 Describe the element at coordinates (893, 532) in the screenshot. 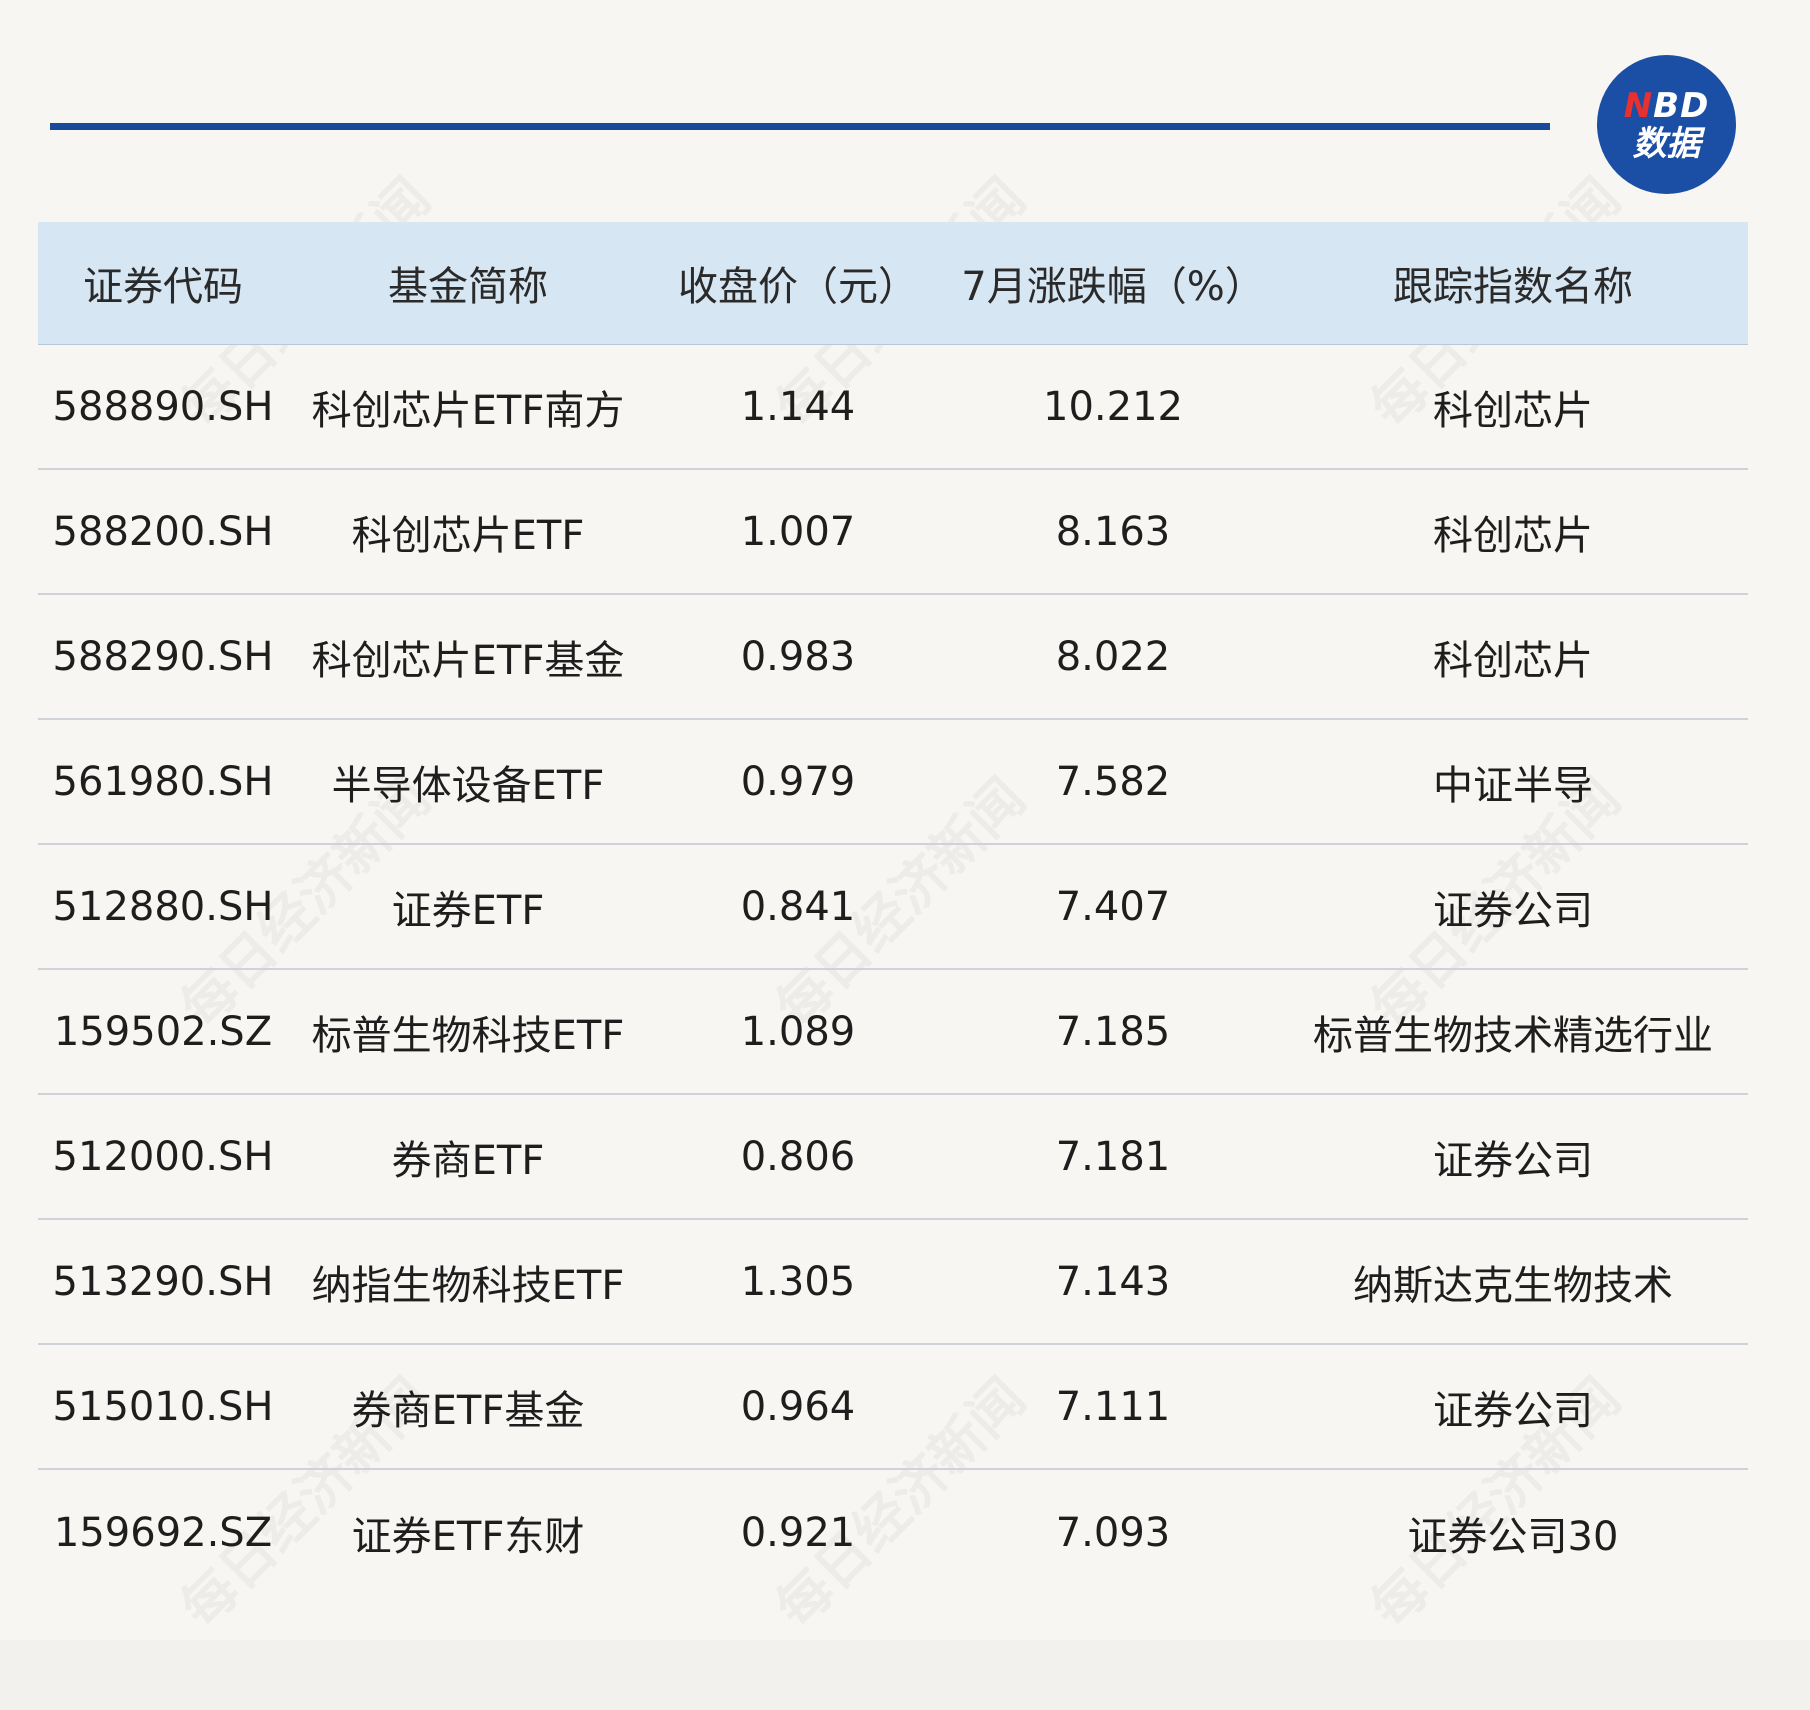

I see `table-row: 588200.SH 科创芯片ETF 1.007 8.163 科创芯片` at that location.